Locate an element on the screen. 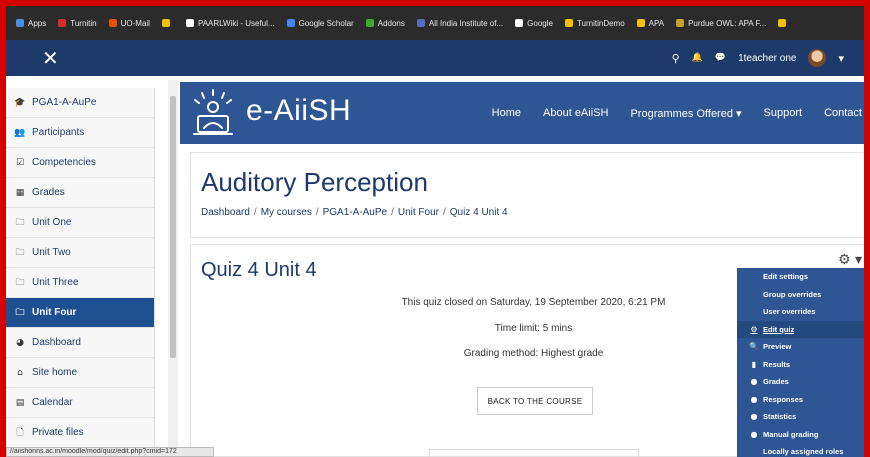 Image resolution: width=870 pixels, height=457 pixels. bookmark-label: TurnitinDemo is located at coordinates (600, 23).